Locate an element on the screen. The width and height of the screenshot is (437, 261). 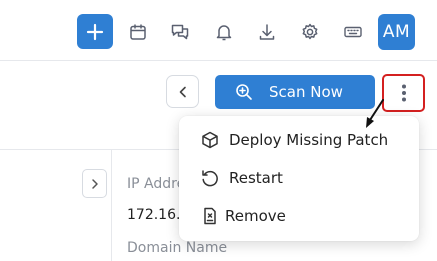
menu-item-label: Deploy Missing Patch is located at coordinates (309, 140).